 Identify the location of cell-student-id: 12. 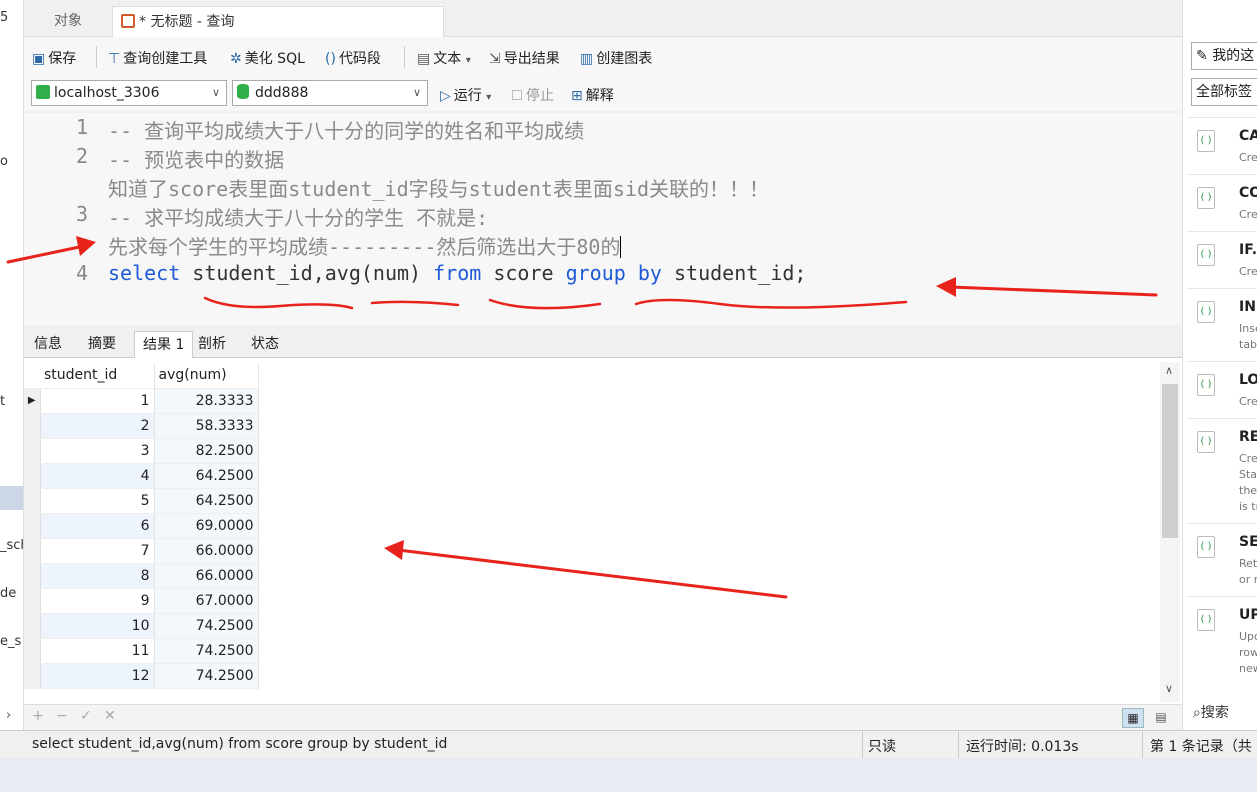
(97, 676).